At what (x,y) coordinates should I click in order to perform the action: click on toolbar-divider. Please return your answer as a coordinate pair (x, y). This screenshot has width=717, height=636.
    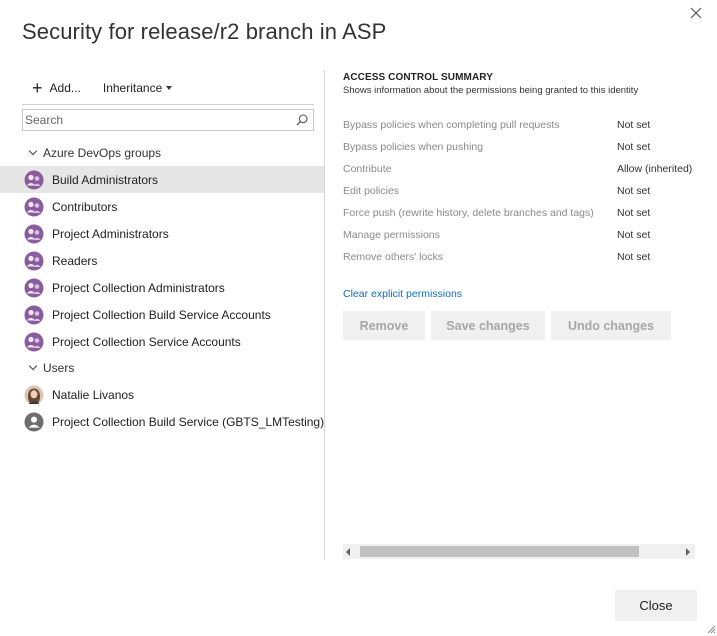
    Looking at the image, I should click on (168, 104).